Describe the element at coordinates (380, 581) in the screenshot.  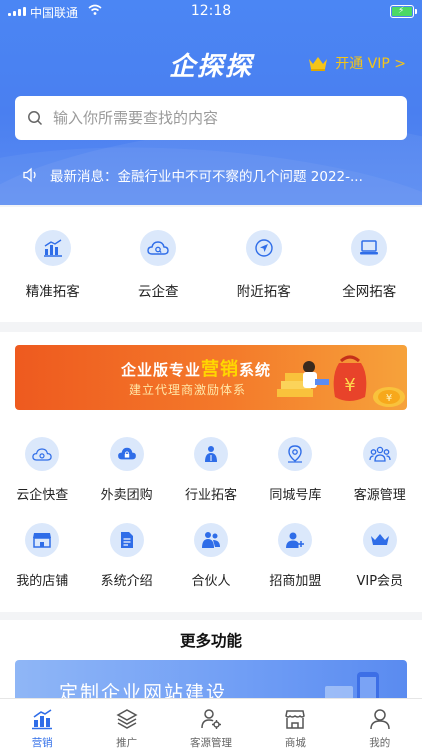
I see `feature-label: VIP会员` at that location.